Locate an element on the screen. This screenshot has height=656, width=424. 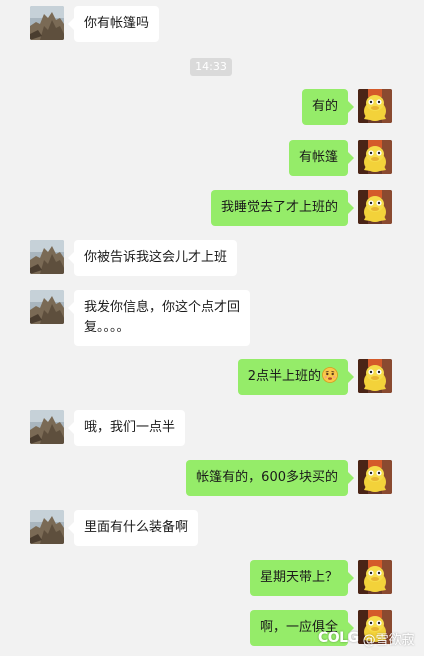
message-bubble: 我发你信息，你这个点才回 复。。。。 is located at coordinates (159, 318).